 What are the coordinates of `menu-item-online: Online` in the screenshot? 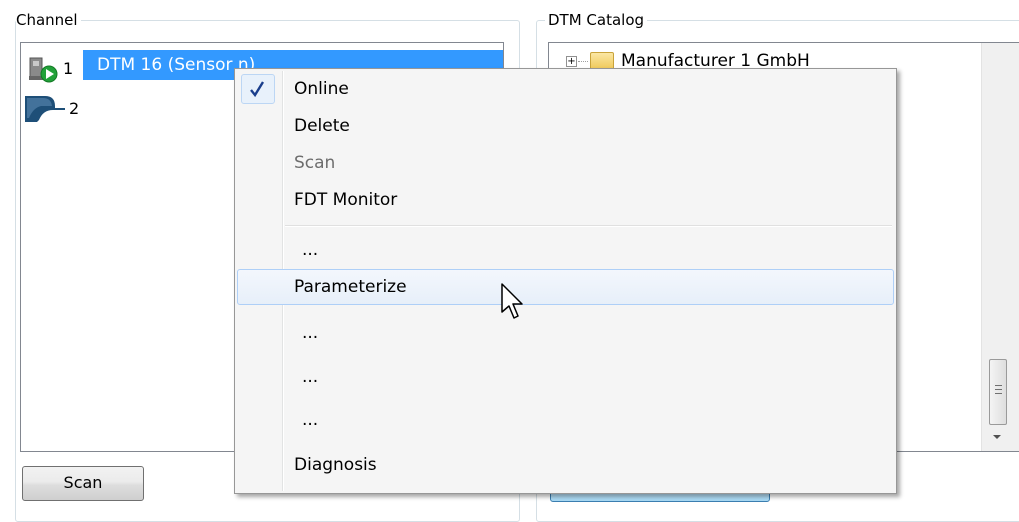 It's located at (565, 89).